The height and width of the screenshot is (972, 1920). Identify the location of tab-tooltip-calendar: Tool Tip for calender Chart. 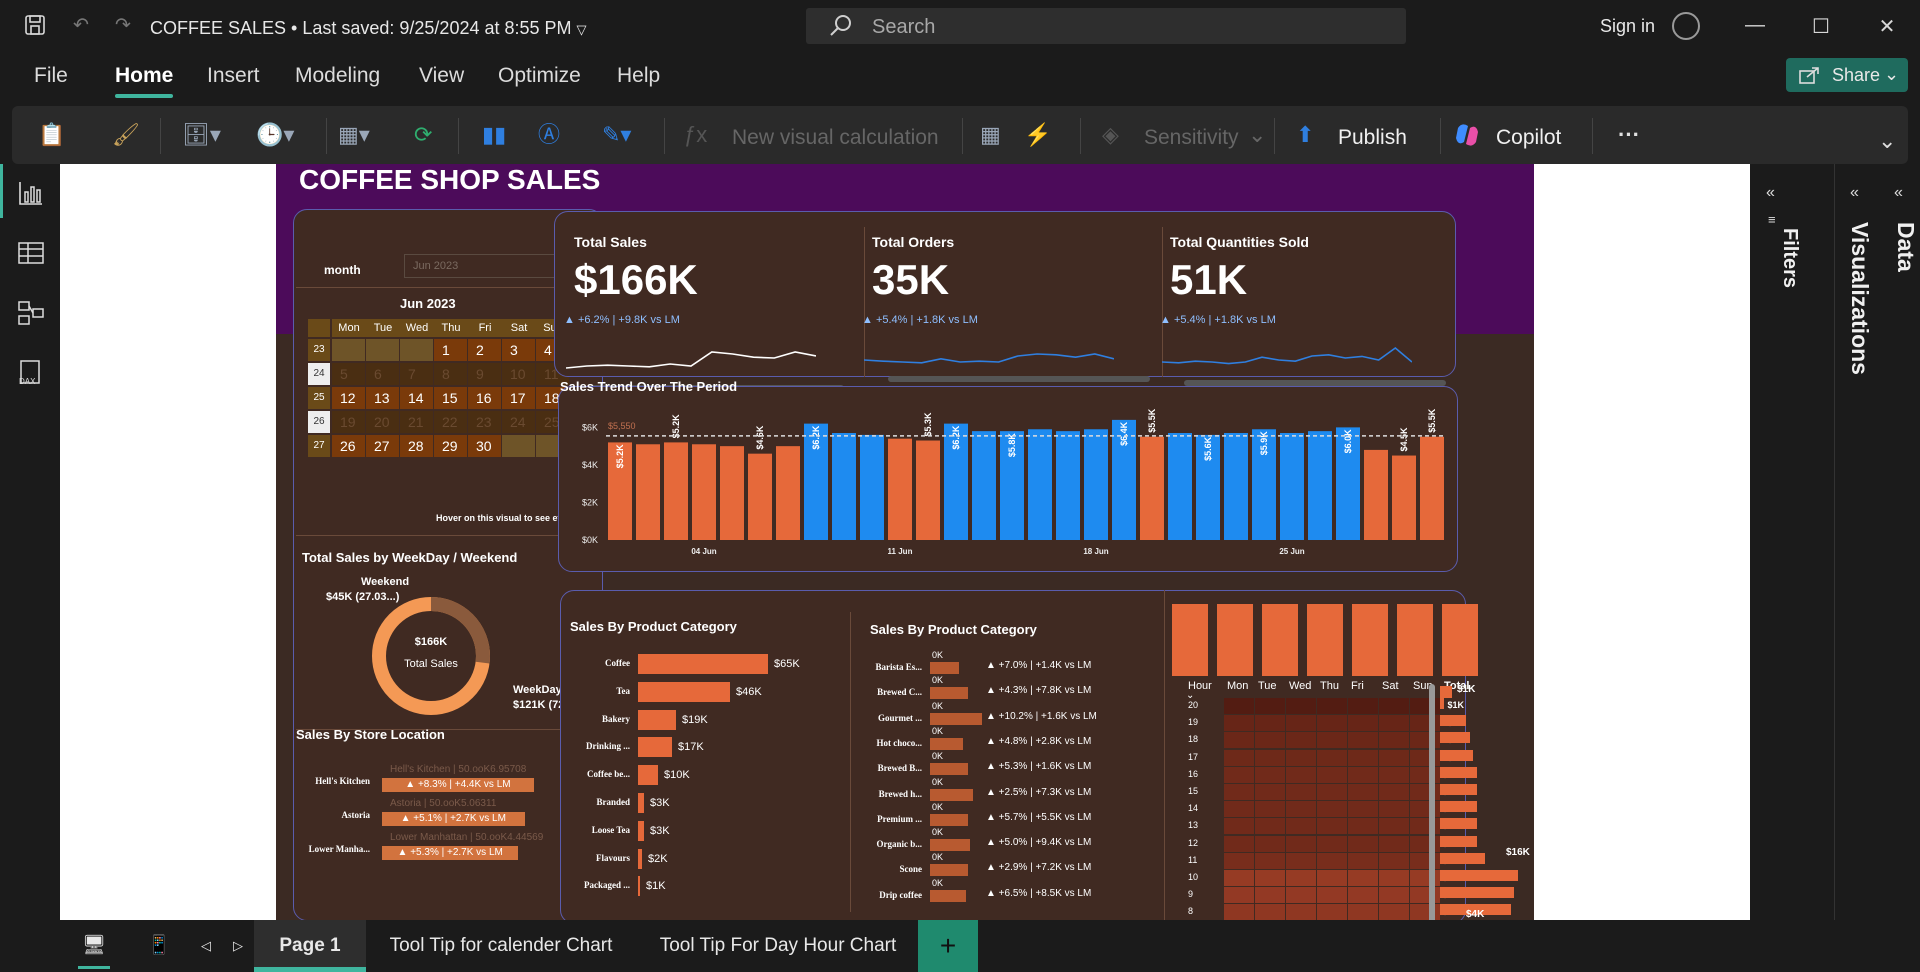
(501, 946).